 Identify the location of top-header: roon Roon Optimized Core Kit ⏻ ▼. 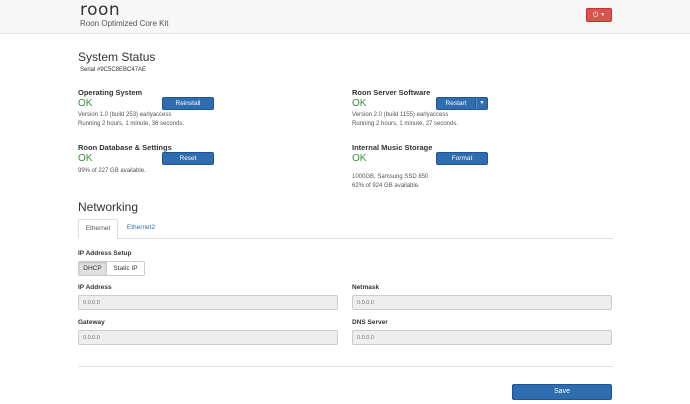
(345, 17).